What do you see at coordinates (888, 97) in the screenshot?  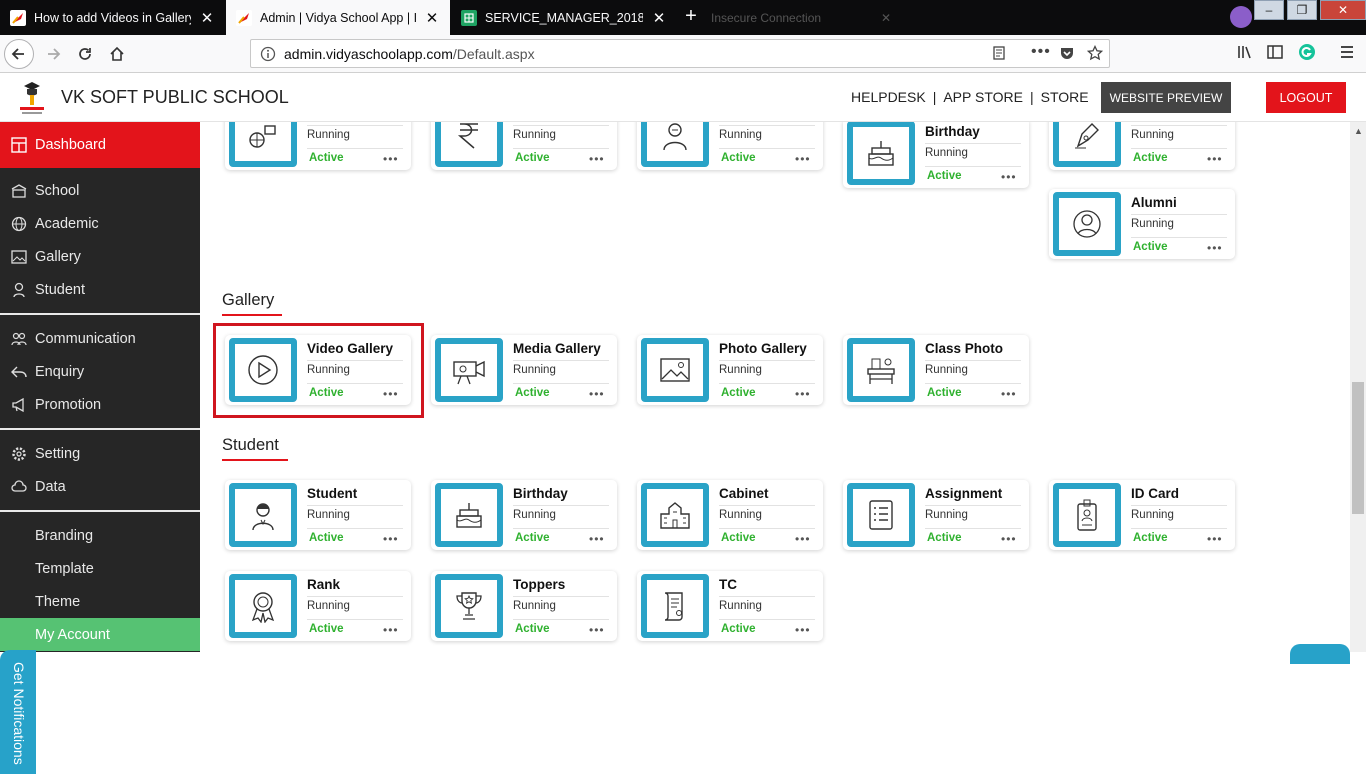 I see `helpdesk-link: HELPDESK` at bounding box center [888, 97].